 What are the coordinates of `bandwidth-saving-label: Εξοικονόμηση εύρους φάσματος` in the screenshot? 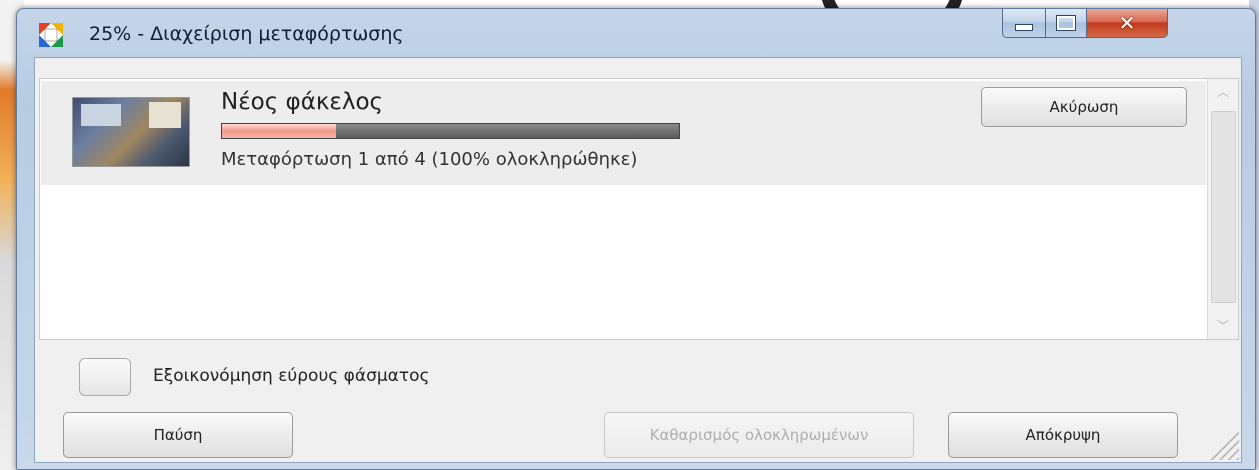 It's located at (291, 376).